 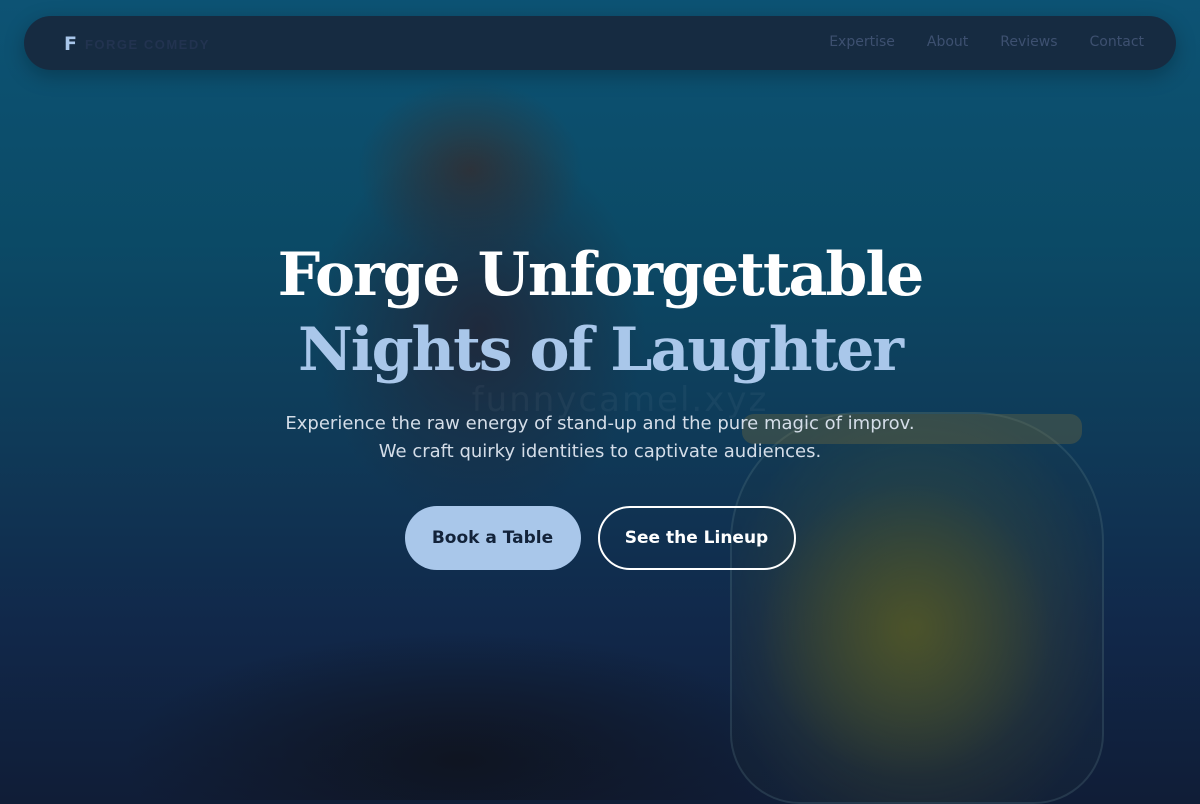 What do you see at coordinates (986, 42) in the screenshot?
I see `nav-links: Expertise About Reviews Contact` at bounding box center [986, 42].